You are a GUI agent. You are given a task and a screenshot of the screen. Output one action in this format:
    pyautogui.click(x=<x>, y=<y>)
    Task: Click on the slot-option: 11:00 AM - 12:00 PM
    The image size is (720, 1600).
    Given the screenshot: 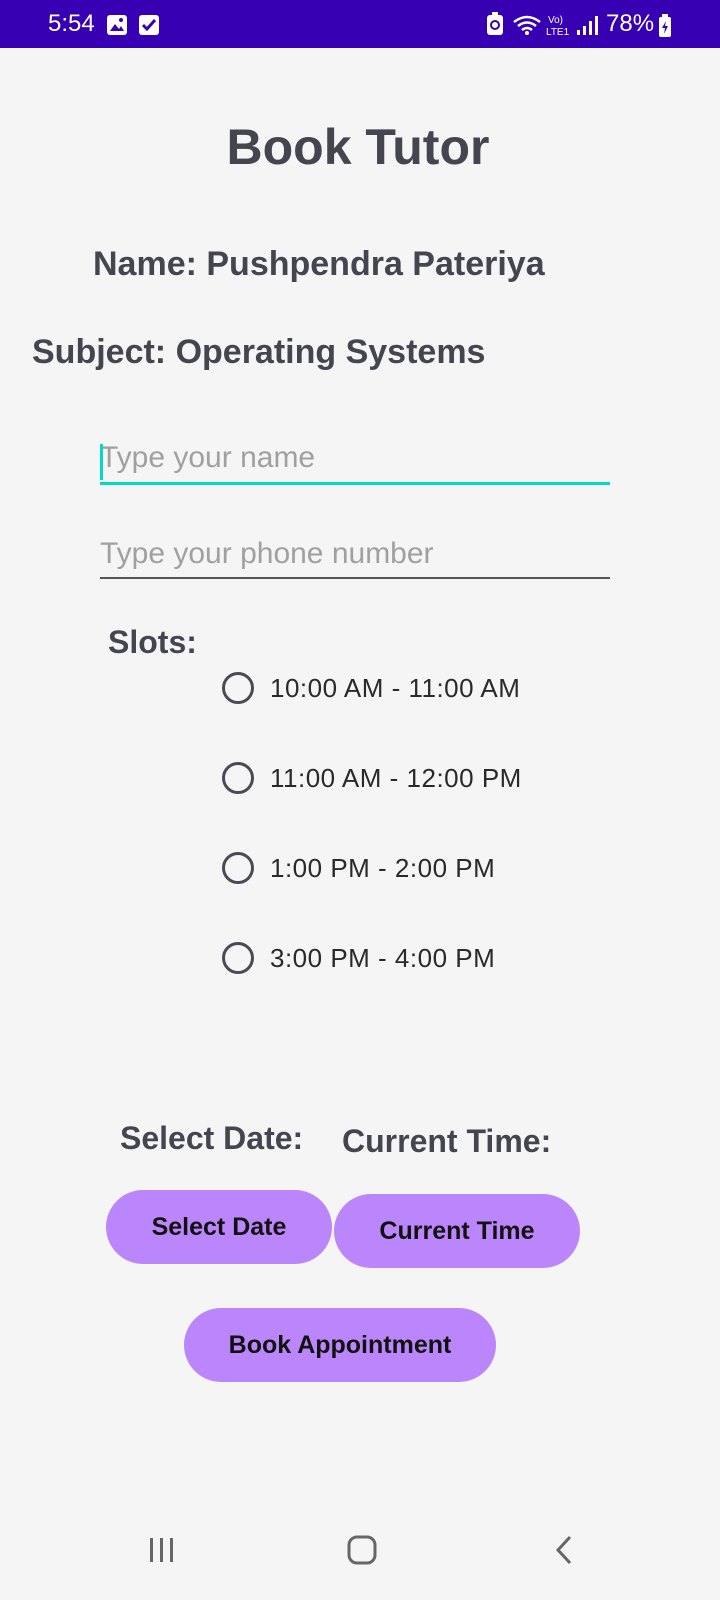 What is the action you would take?
    pyautogui.click(x=372, y=778)
    